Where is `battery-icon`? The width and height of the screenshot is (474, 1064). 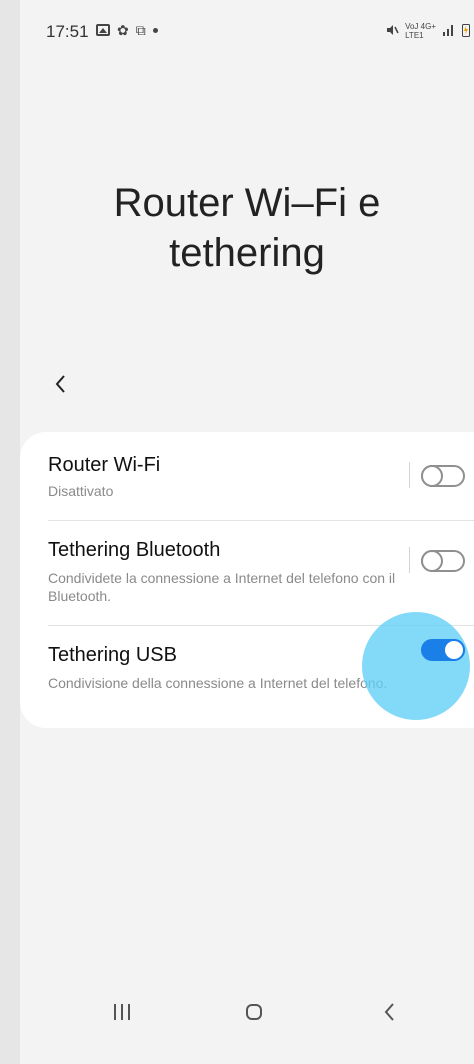 battery-icon is located at coordinates (466, 31).